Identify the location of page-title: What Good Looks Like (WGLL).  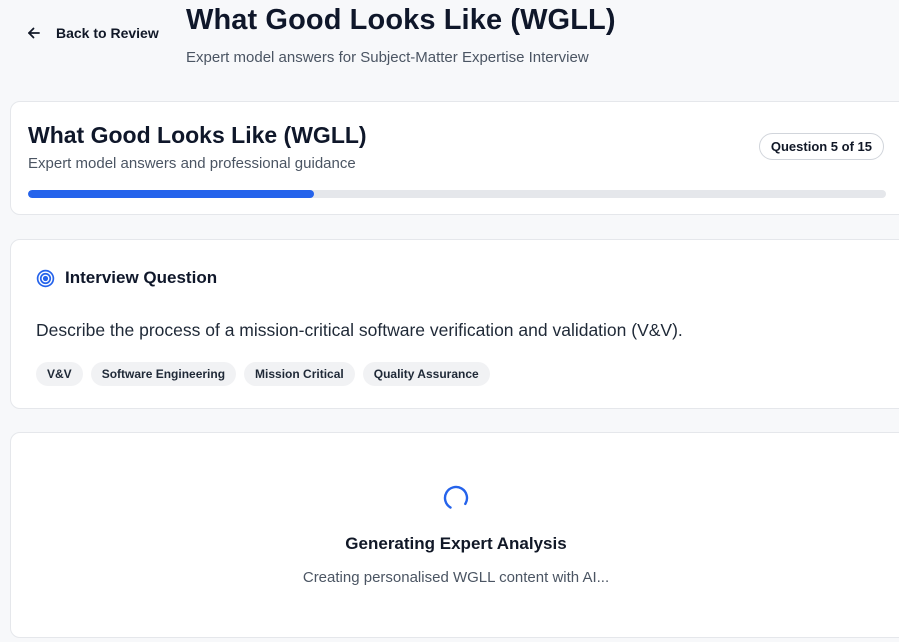
(401, 20).